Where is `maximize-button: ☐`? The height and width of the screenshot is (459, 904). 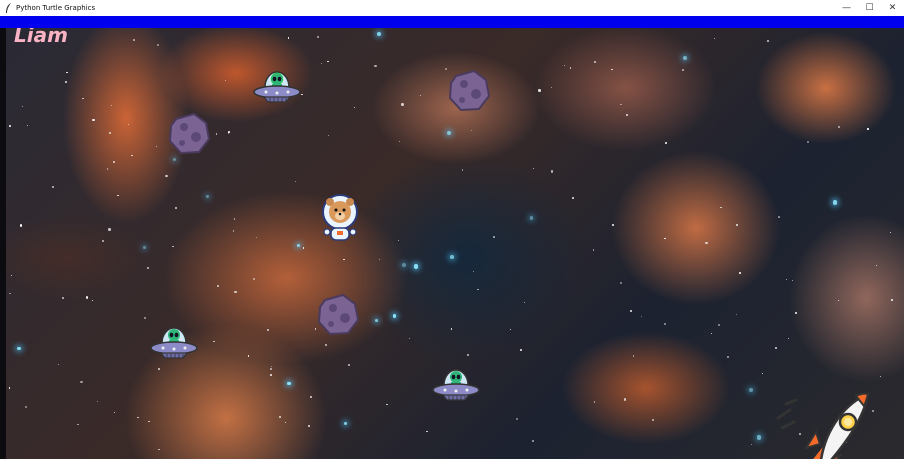 maximize-button: ☐ is located at coordinates (869, 8).